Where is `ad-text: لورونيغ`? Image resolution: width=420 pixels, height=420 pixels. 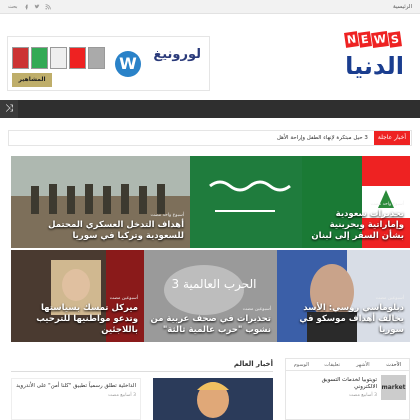
ad-text: لورونيغ is located at coordinates (177, 54).